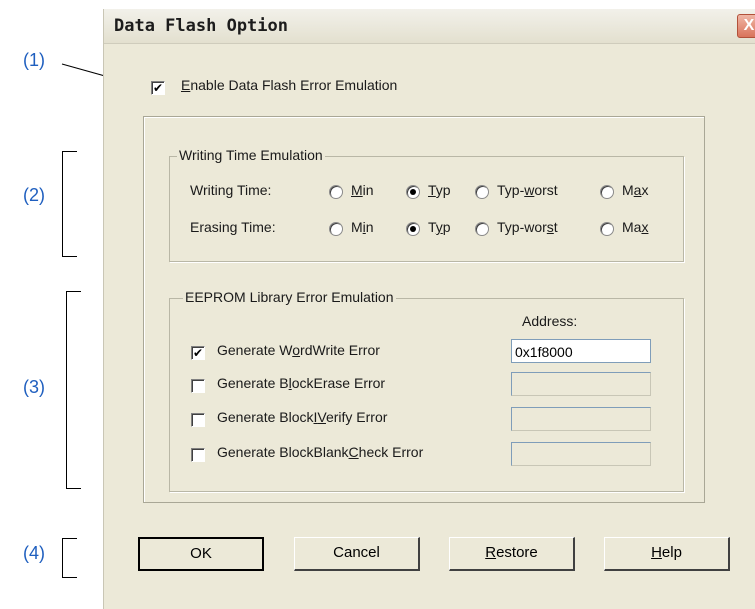  What do you see at coordinates (201, 554) in the screenshot?
I see `ok-button: OK` at bounding box center [201, 554].